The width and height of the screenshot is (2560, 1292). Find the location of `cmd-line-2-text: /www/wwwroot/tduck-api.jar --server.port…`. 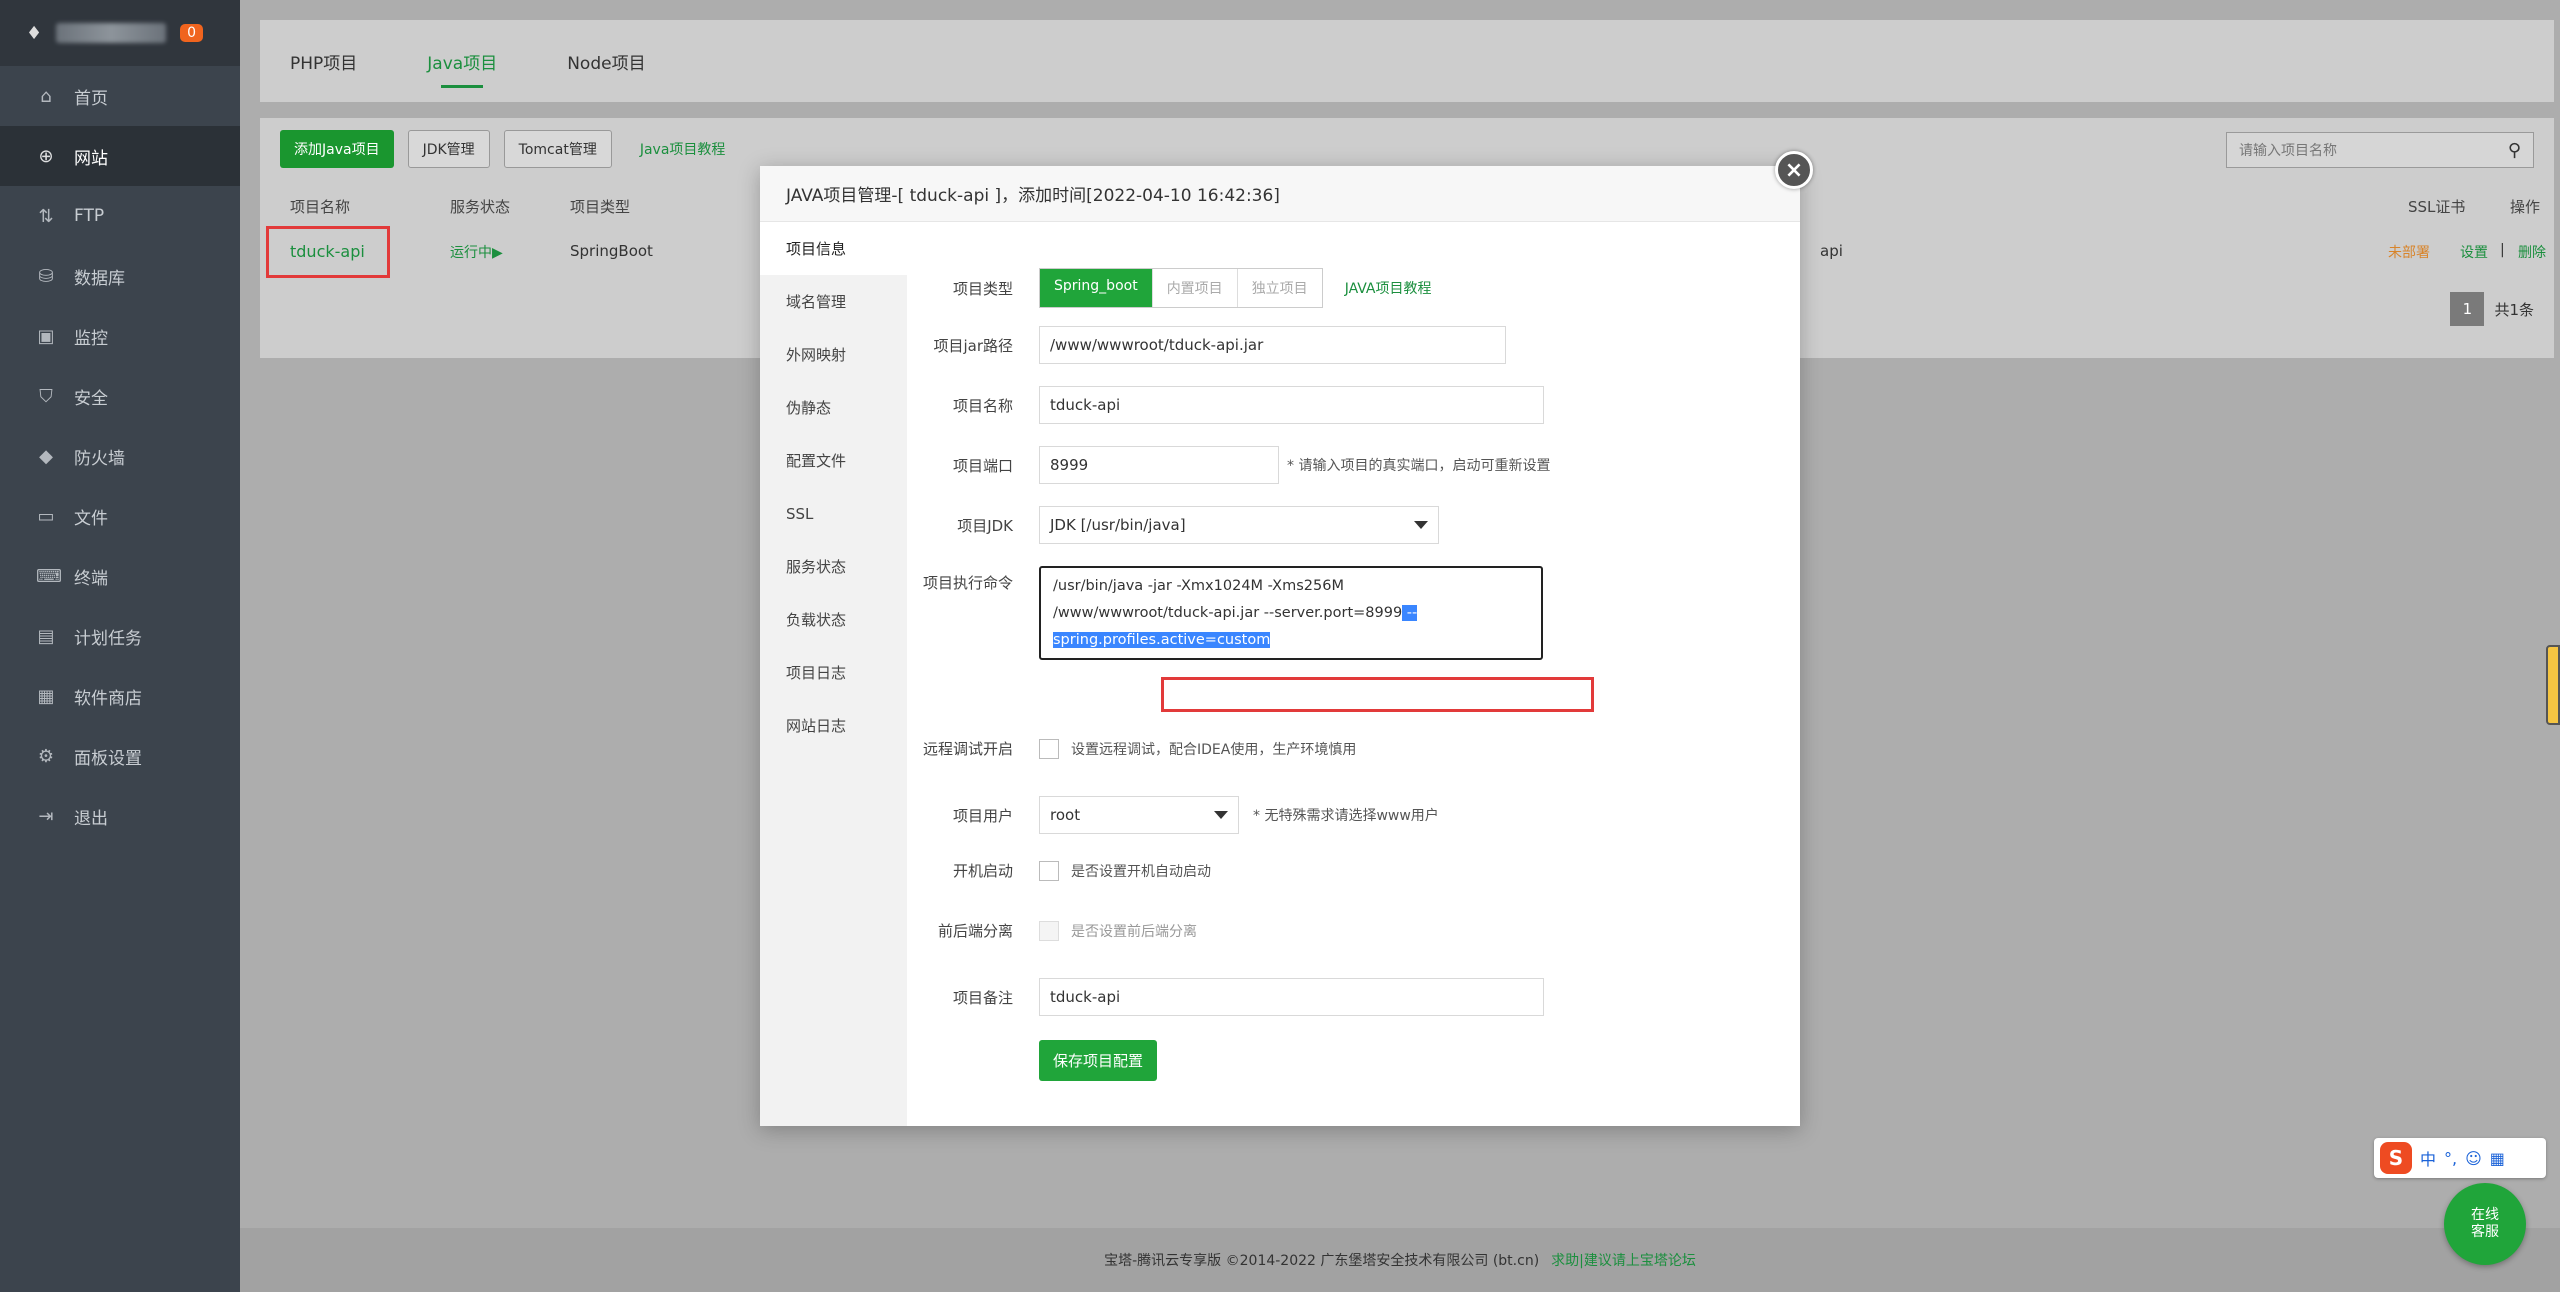

cmd-line-2-text: /www/wwwroot/tduck-api.jar --server.port… is located at coordinates (1228, 613).